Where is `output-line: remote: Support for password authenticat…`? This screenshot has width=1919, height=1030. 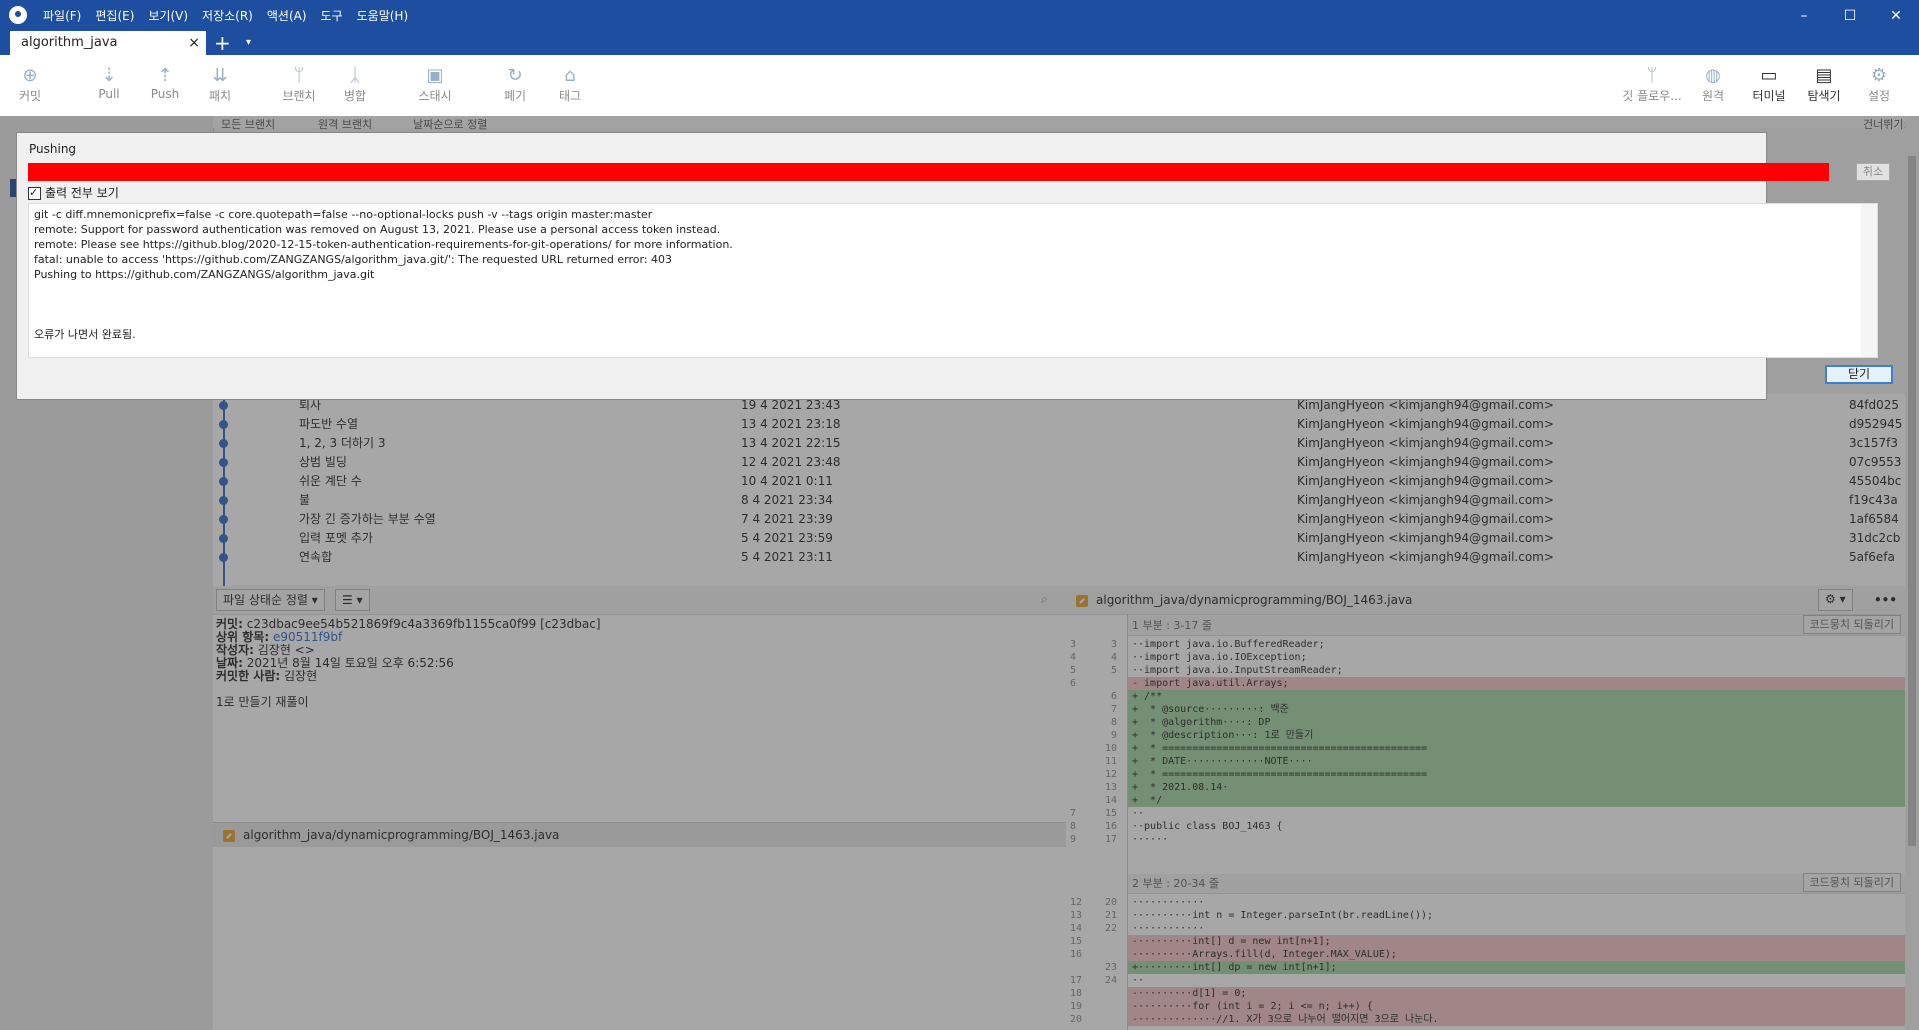
output-line: remote: Support for password authenticat… is located at coordinates (377, 229).